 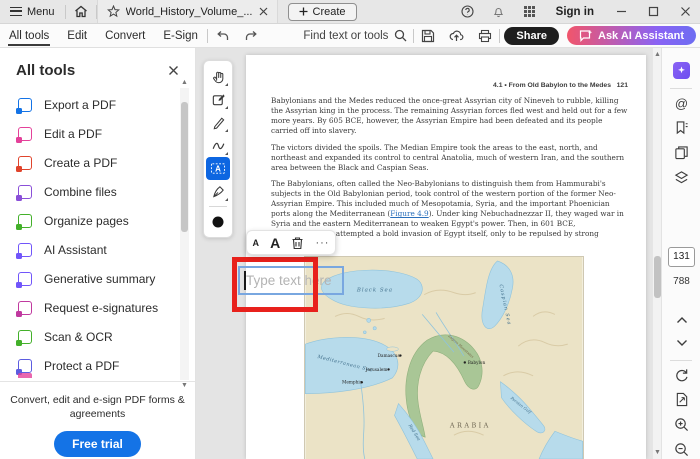 I want to click on sidebar-item-label: Request e-signatures, so click(x=101, y=307).